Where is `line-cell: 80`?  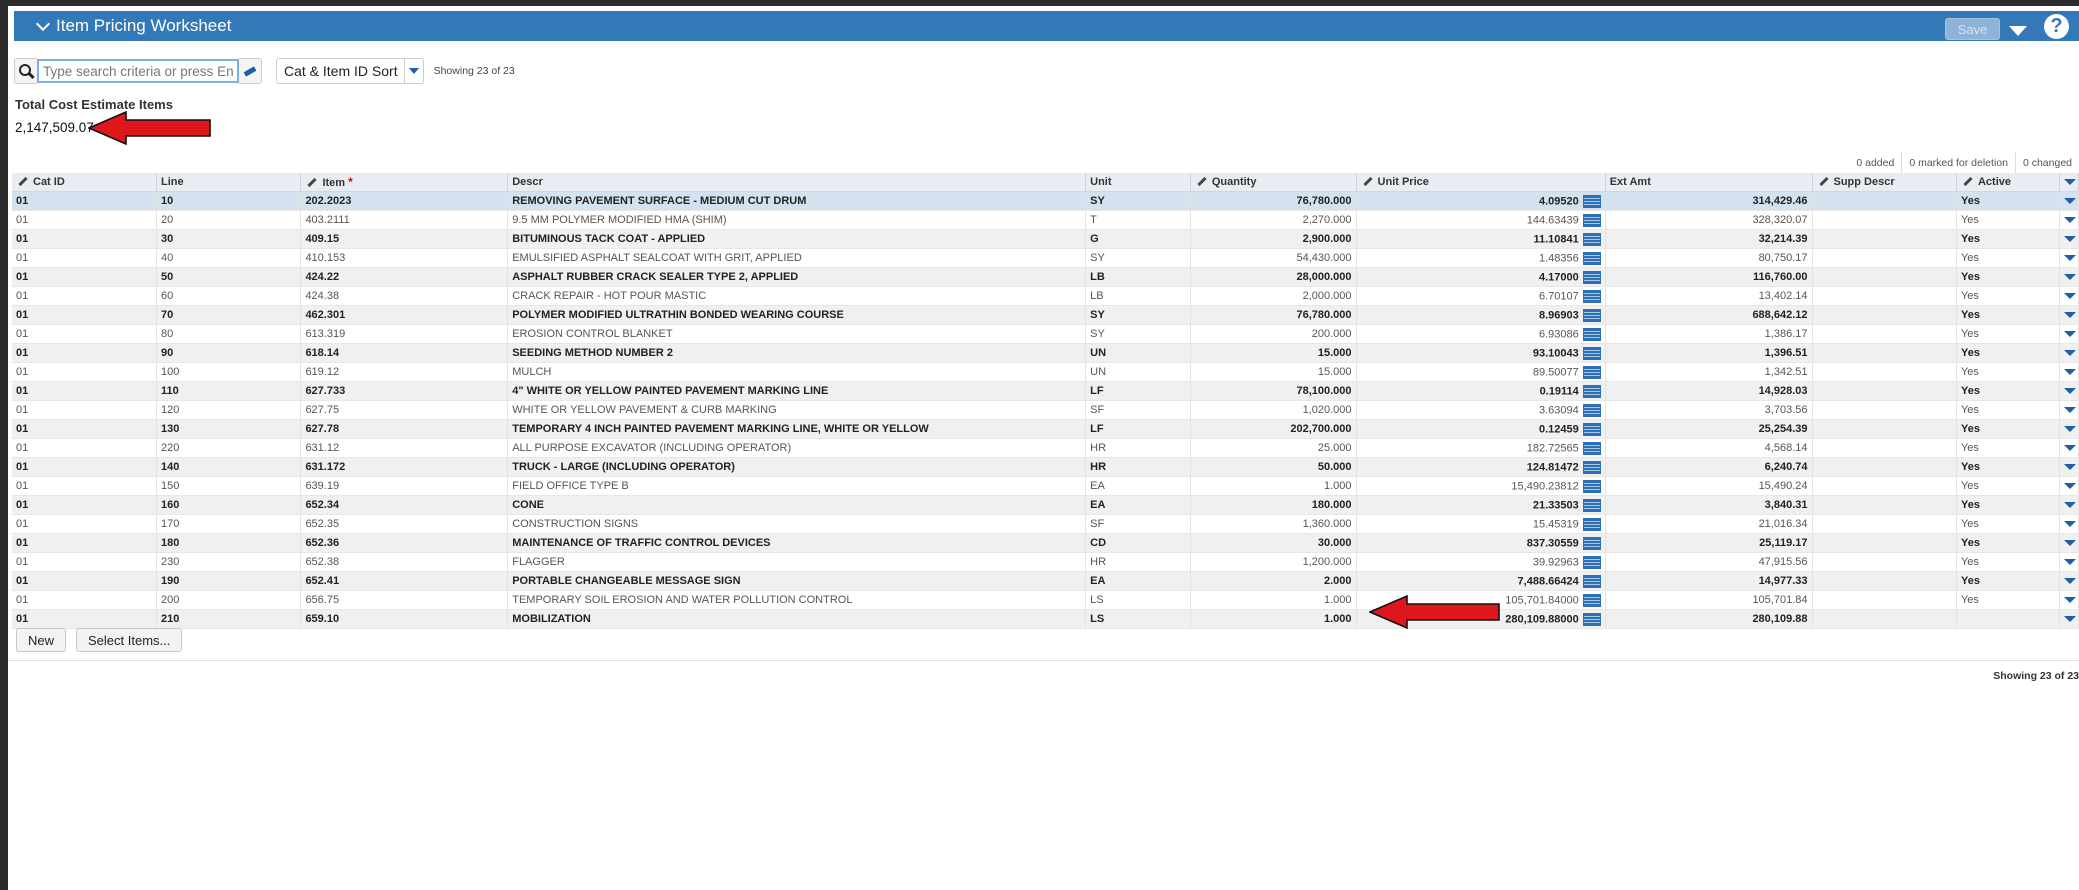 line-cell: 80 is located at coordinates (229, 334).